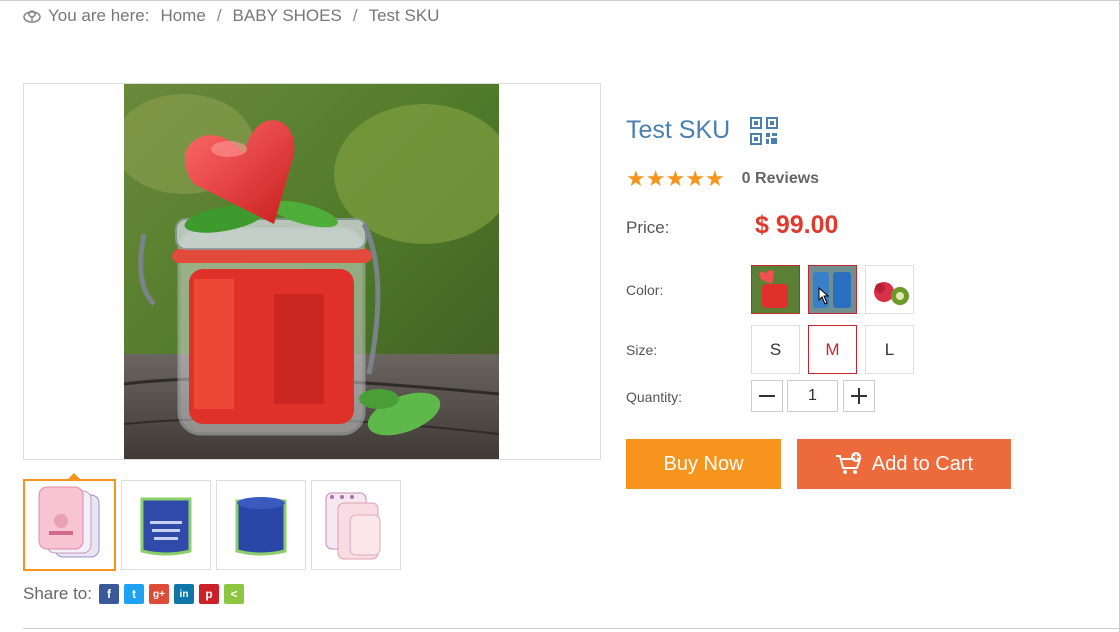  Describe the element at coordinates (678, 130) in the screenshot. I see `product-title: Test SKU` at that location.